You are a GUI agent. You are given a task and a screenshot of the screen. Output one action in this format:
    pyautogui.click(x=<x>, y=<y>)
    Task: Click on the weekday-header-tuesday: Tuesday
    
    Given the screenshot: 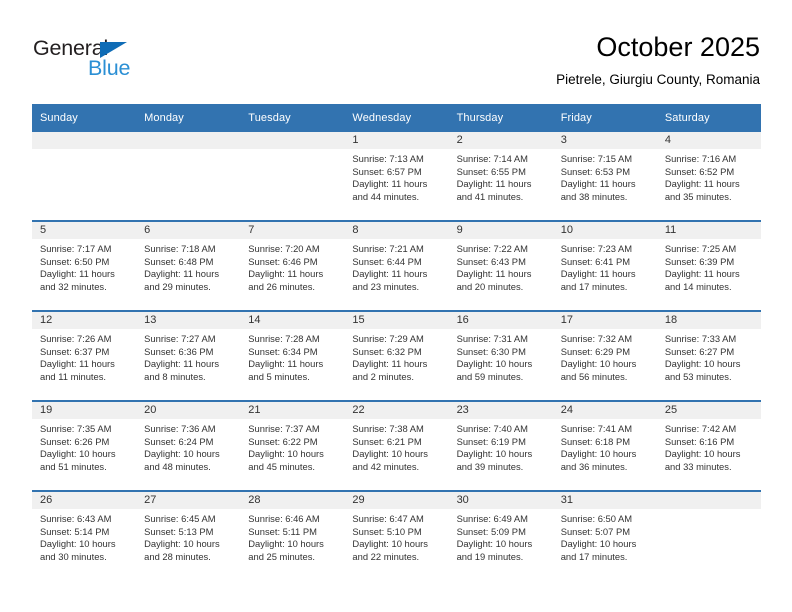 What is the action you would take?
    pyautogui.click(x=292, y=118)
    